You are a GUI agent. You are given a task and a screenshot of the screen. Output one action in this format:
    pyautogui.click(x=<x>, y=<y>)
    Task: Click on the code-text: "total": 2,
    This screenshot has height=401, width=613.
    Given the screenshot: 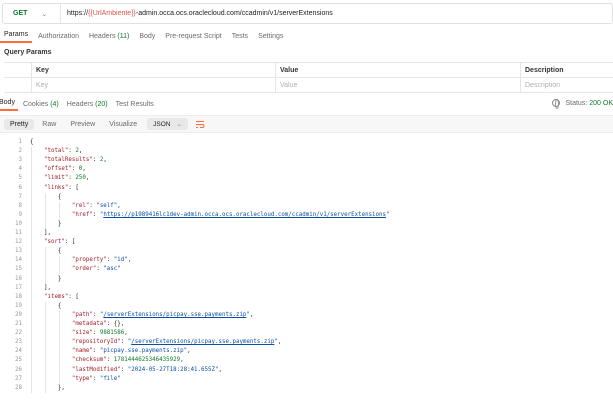 What is the action you would take?
    pyautogui.click(x=56, y=151)
    